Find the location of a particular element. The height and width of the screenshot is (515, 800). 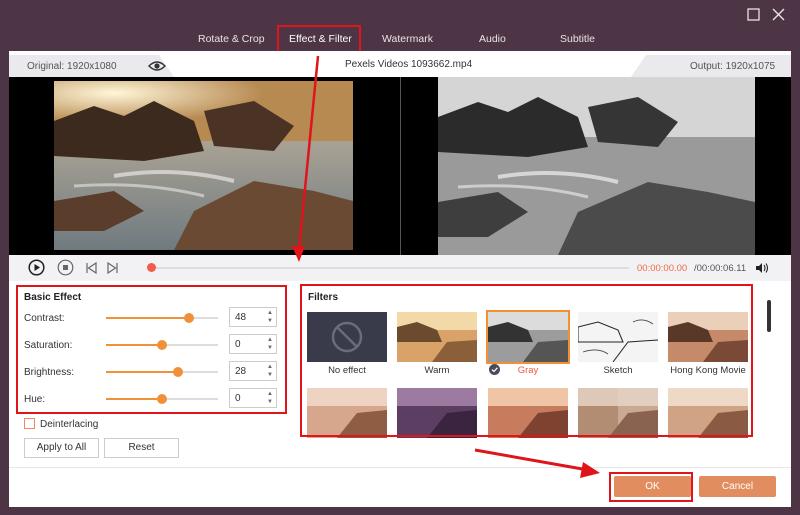

player-controls: 00:00:00.00 /00:00:06.11 is located at coordinates (400, 268).